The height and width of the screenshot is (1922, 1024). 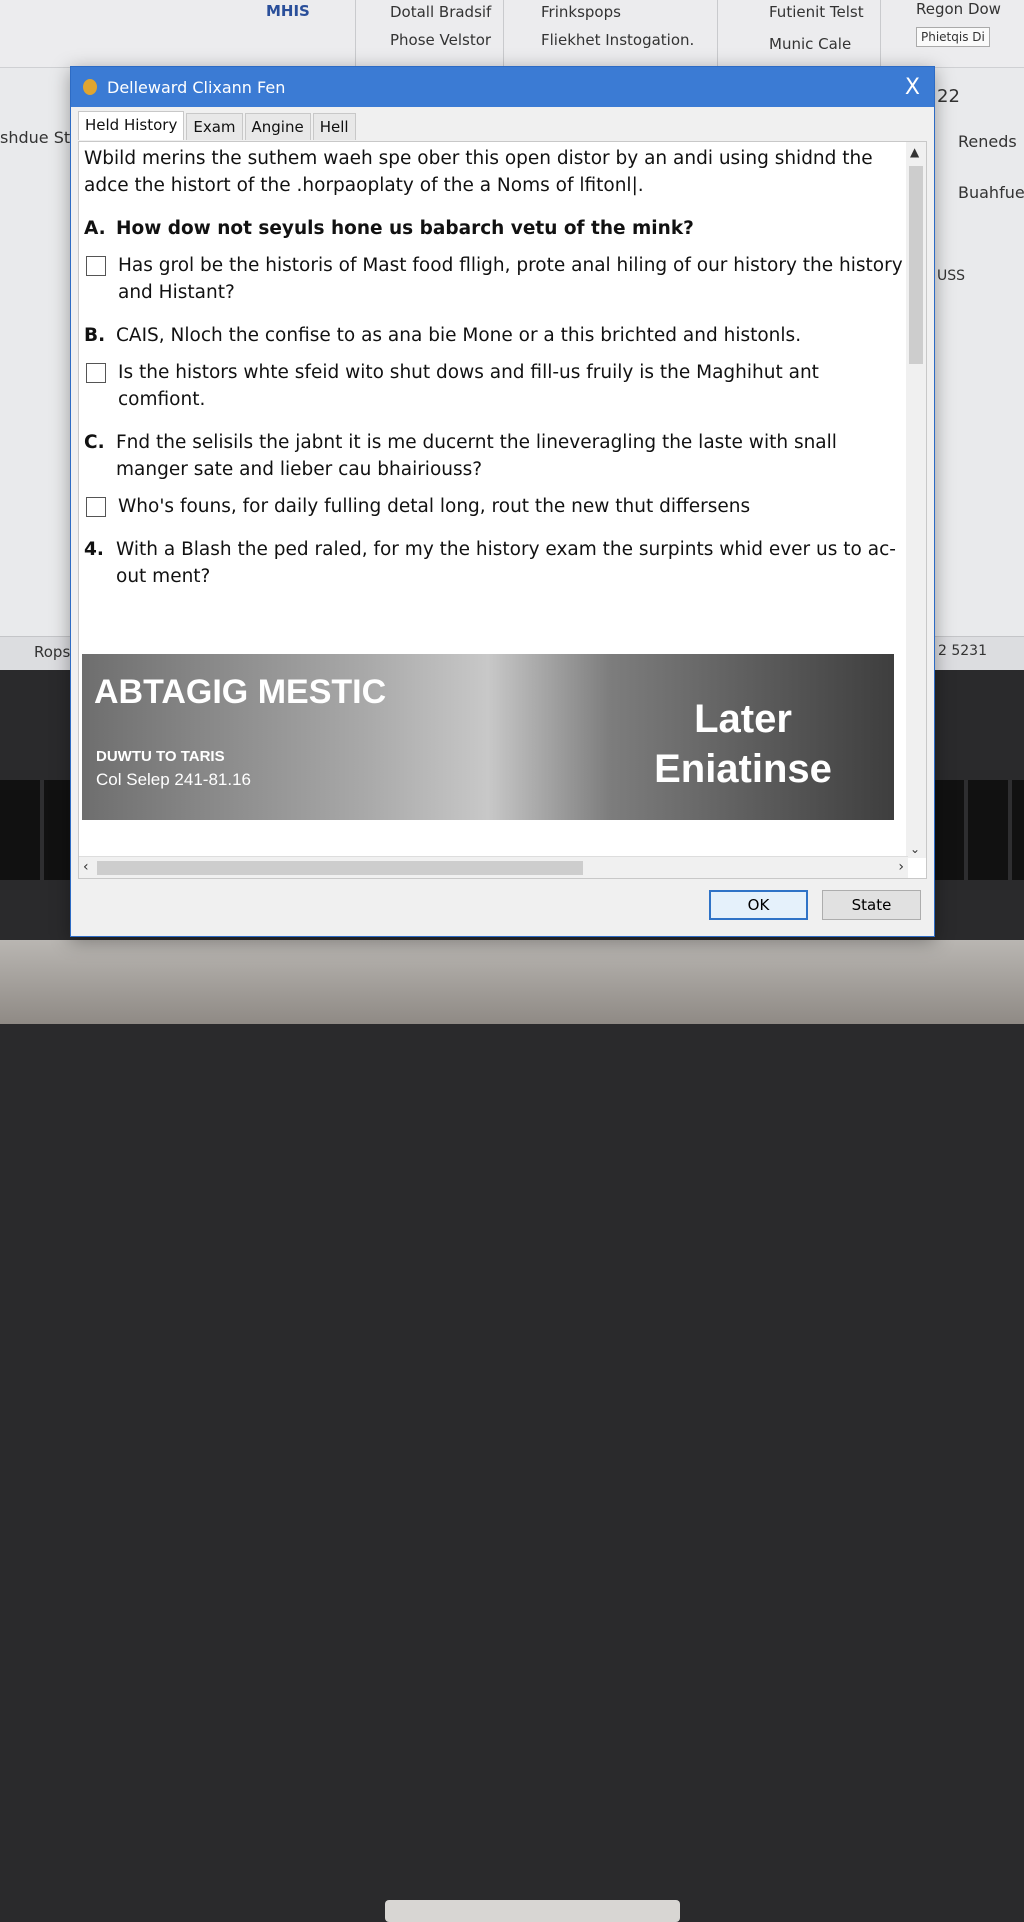 What do you see at coordinates (953, 37) in the screenshot?
I see `ribbon-field: Phietqis Di` at bounding box center [953, 37].